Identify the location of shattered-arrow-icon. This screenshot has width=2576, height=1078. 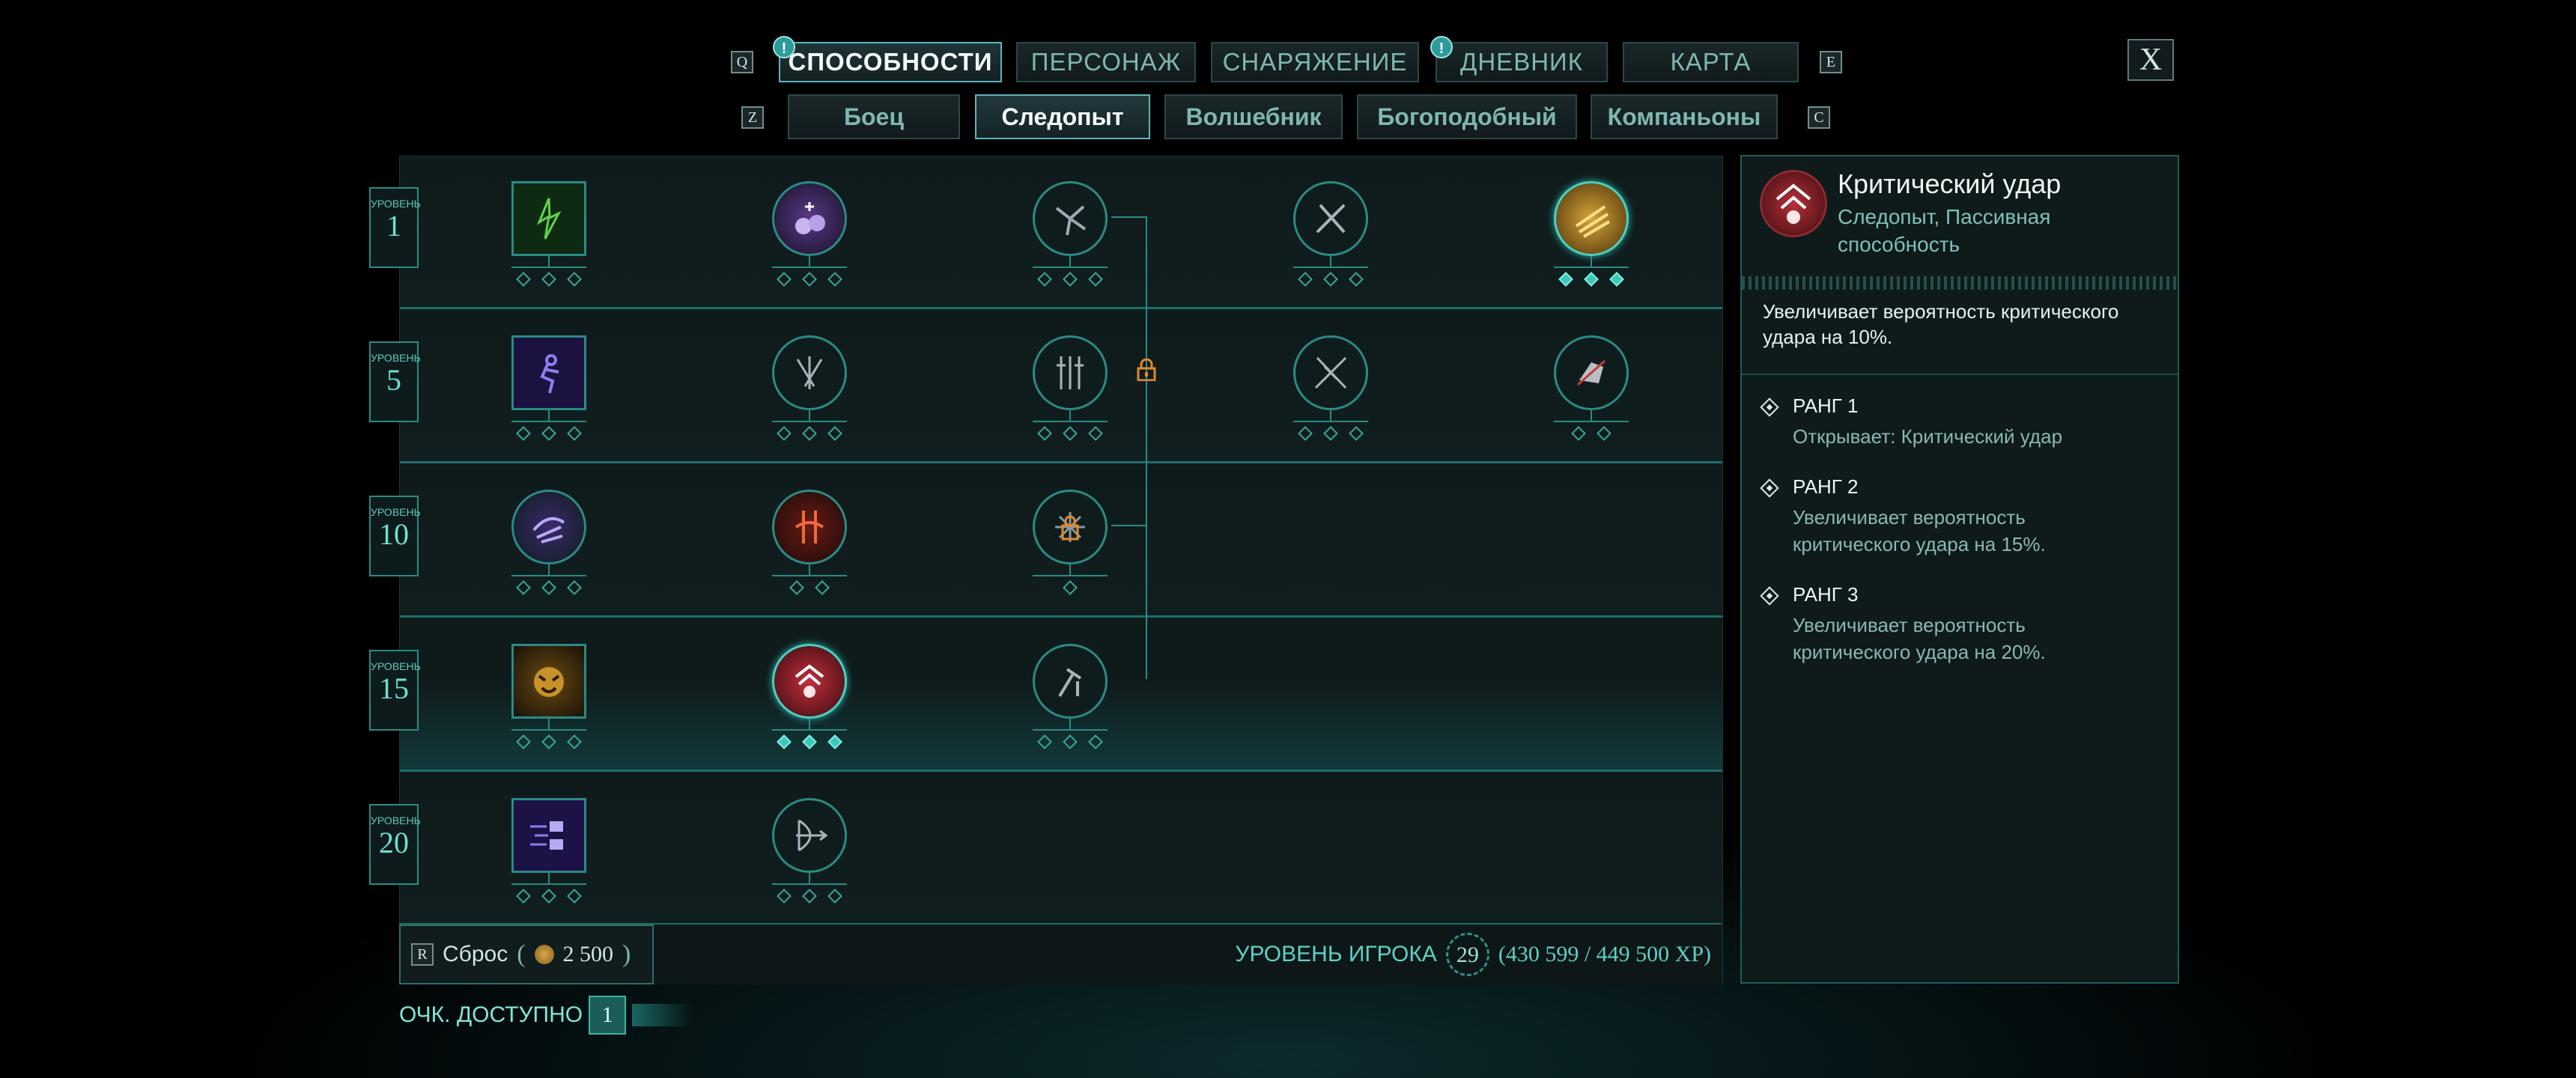
(1070, 218).